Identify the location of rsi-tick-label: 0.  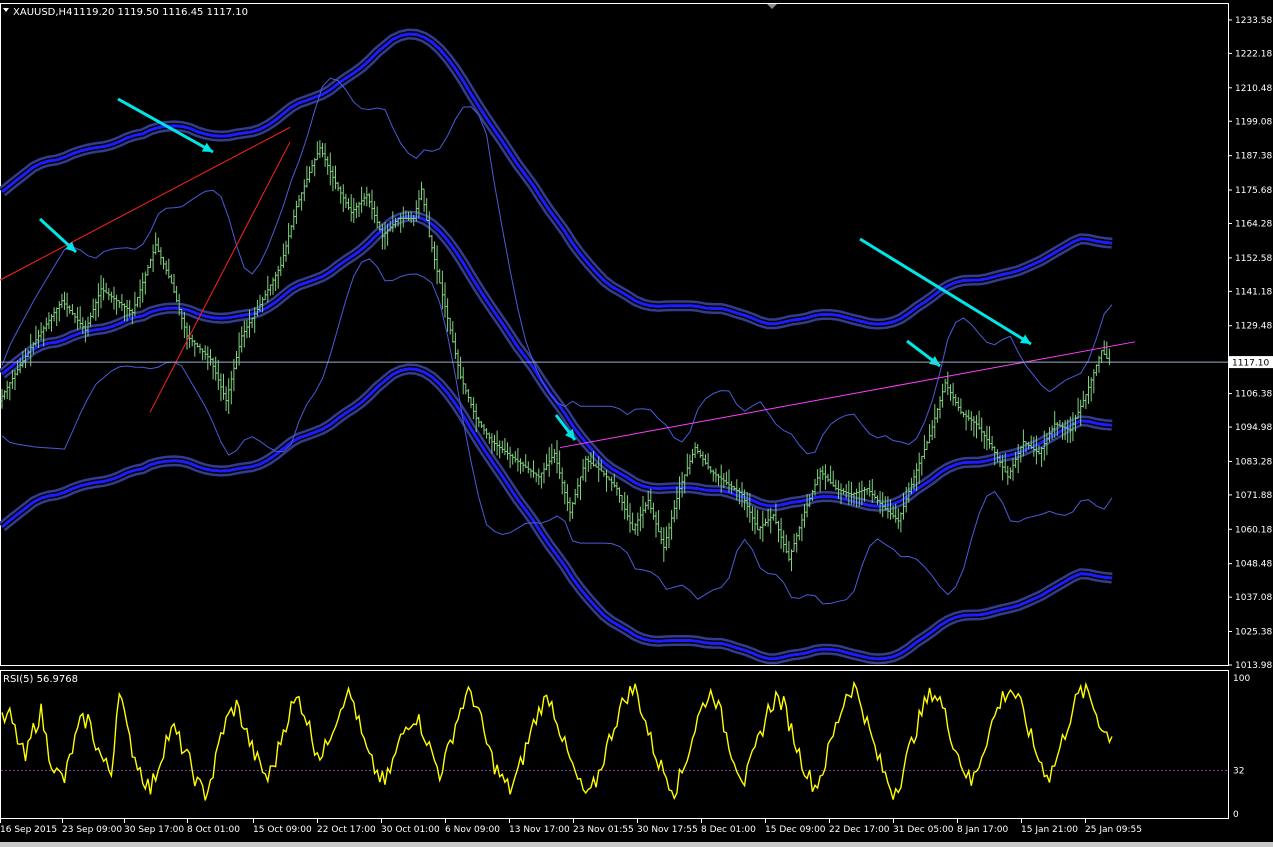
(1236, 815).